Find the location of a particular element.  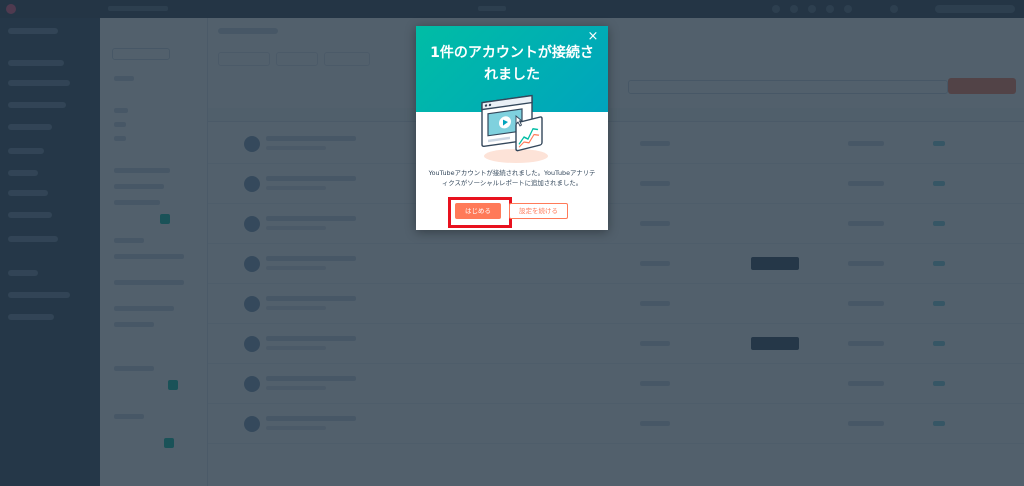

modal-title-line: 1件のアカウントが接続さ is located at coordinates (512, 53).